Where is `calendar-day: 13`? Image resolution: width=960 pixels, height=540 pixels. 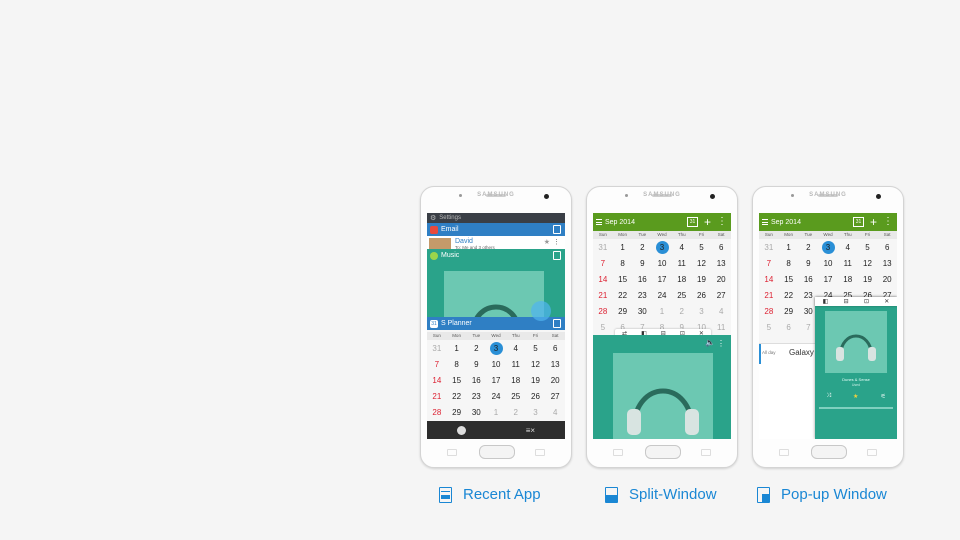 calendar-day: 13 is located at coordinates (887, 263).